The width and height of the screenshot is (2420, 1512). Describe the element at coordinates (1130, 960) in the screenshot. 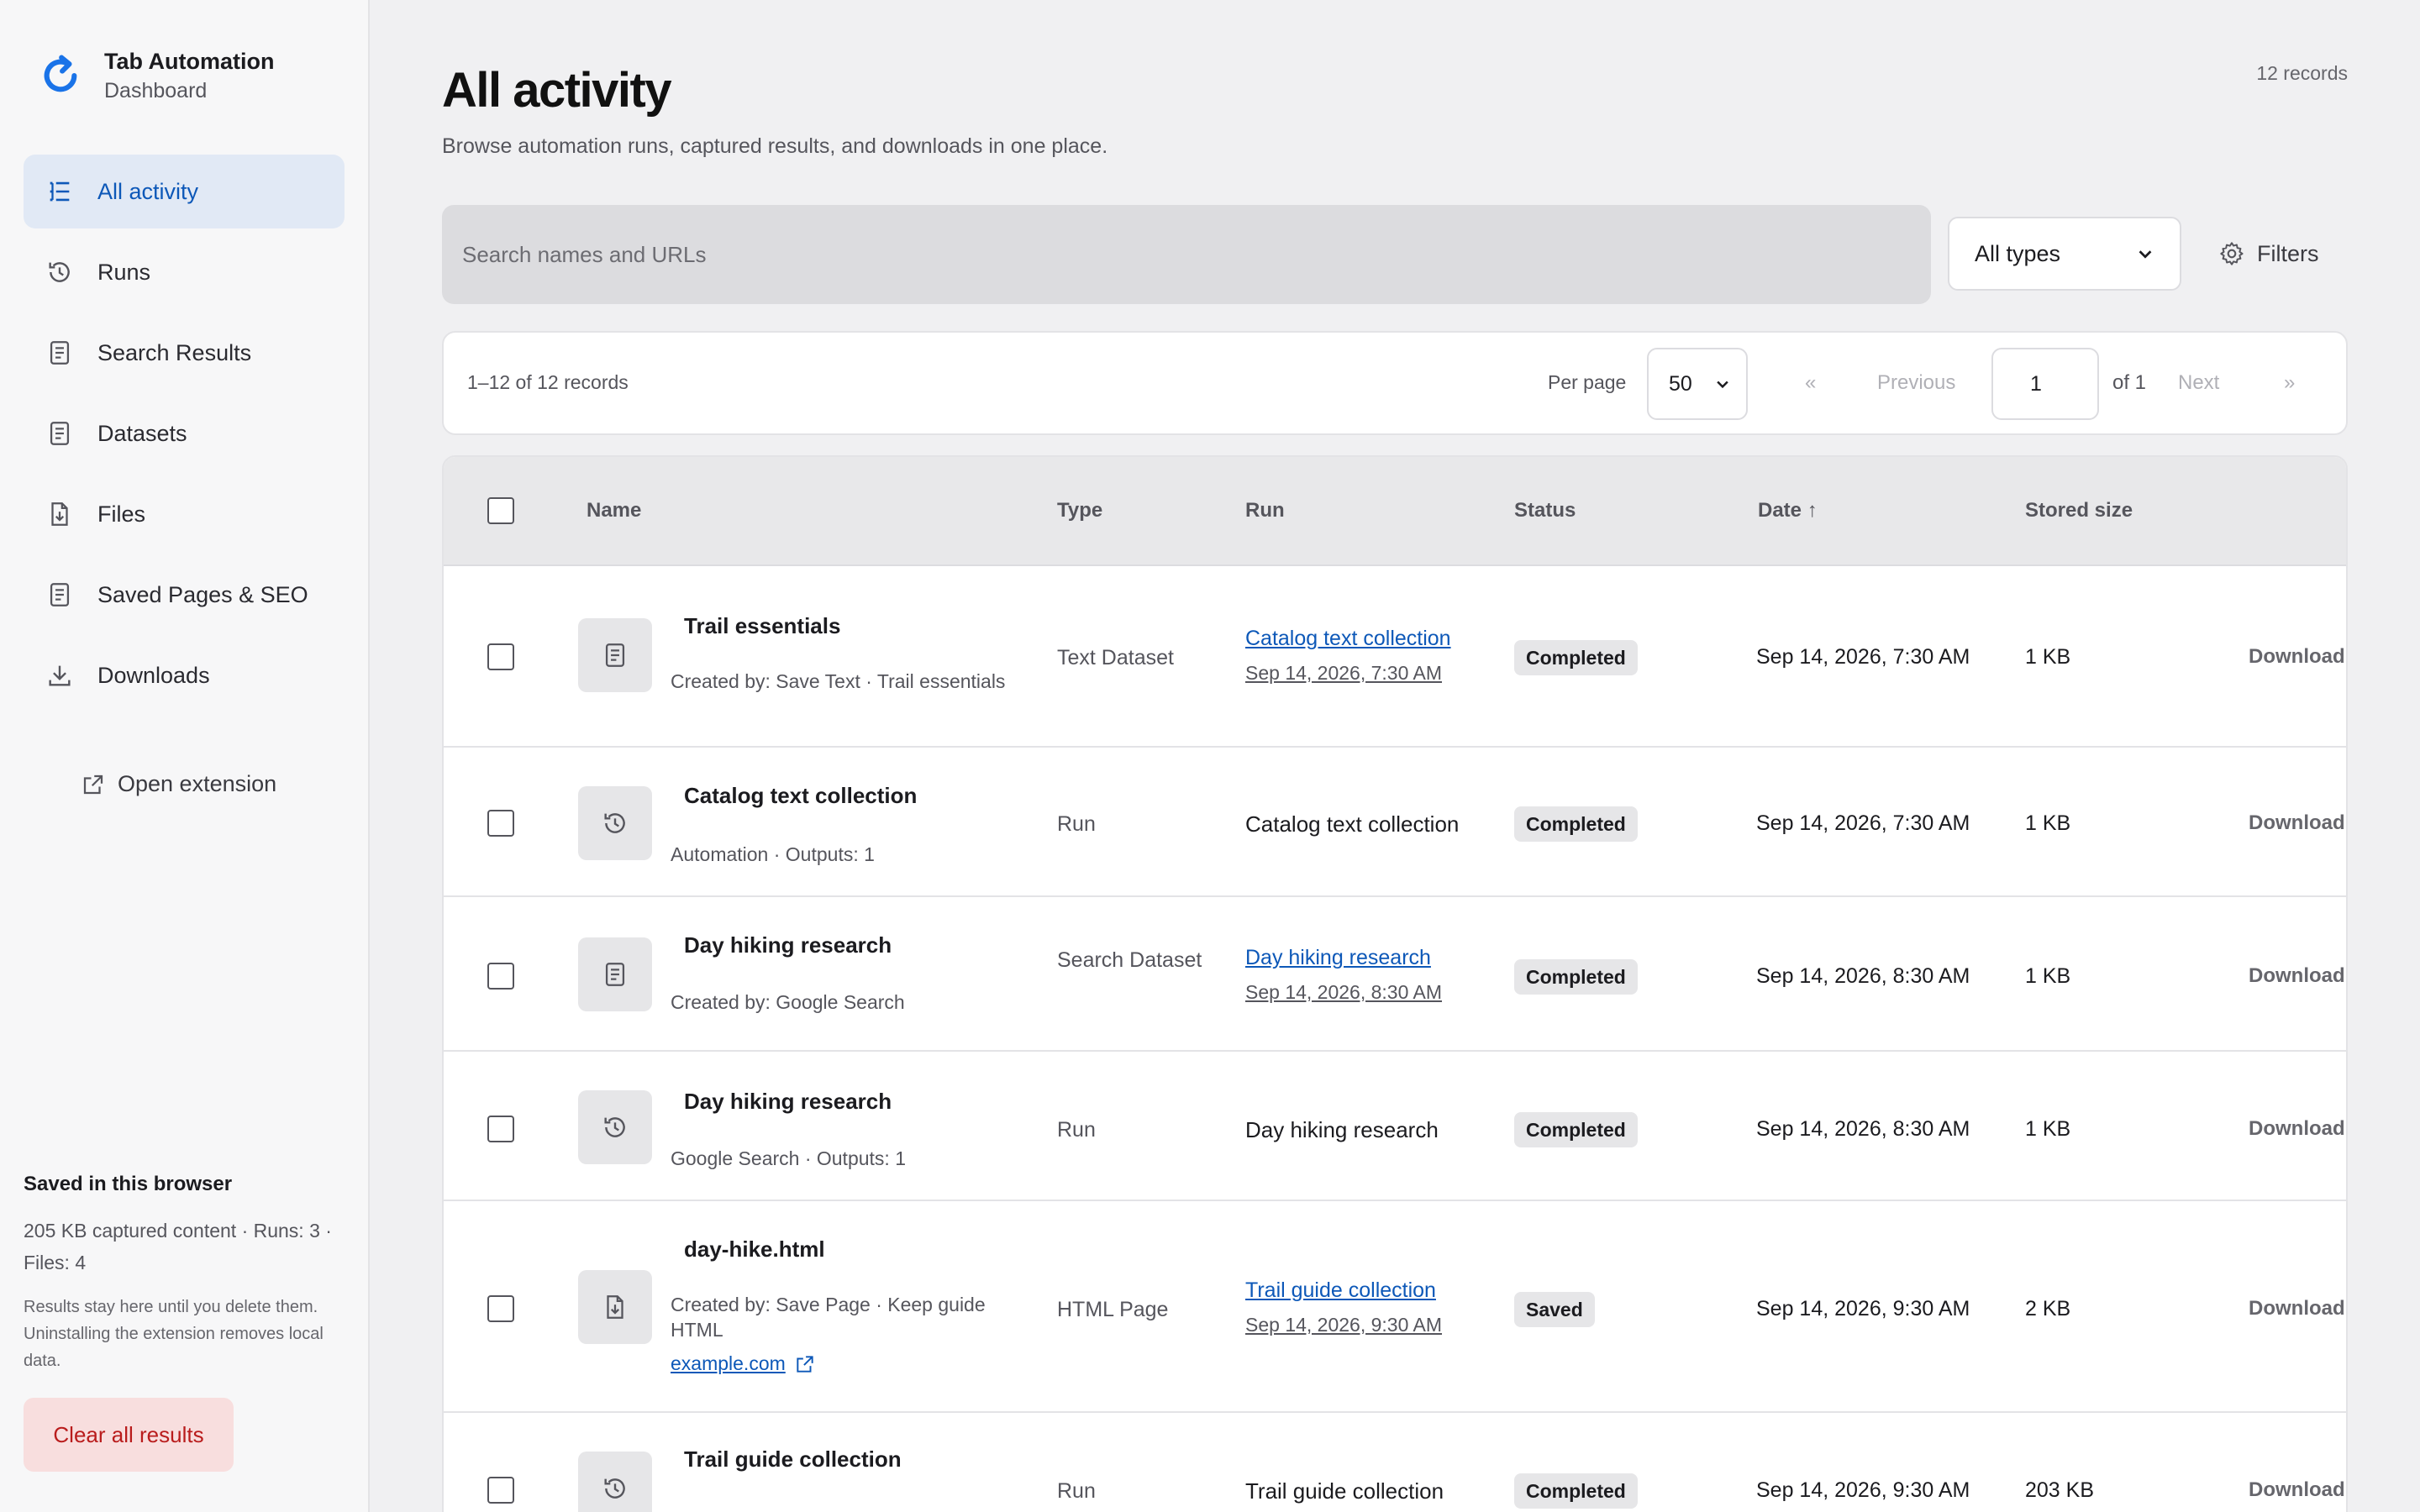

I see `row-type: Search Dataset` at that location.